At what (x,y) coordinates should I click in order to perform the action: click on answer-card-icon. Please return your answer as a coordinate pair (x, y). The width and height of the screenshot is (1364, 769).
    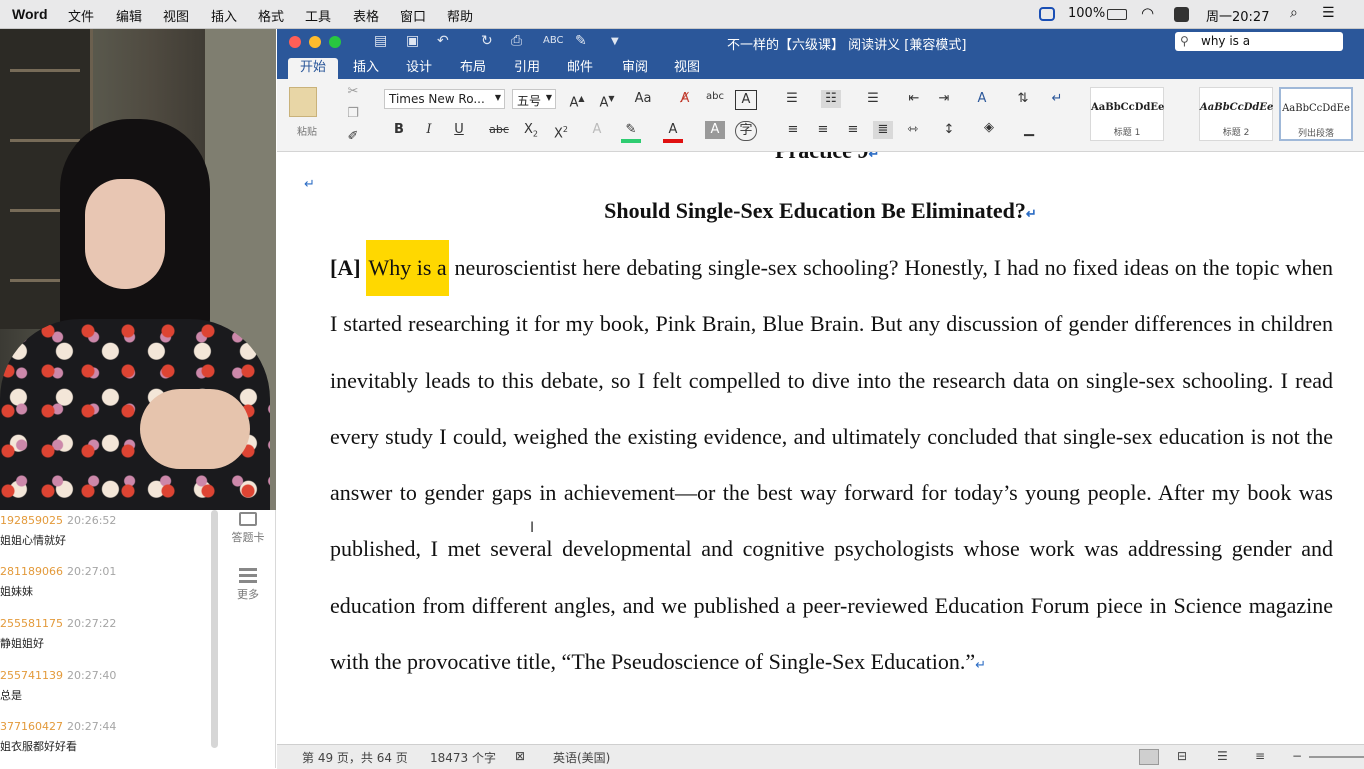
    Looking at the image, I should click on (248, 519).